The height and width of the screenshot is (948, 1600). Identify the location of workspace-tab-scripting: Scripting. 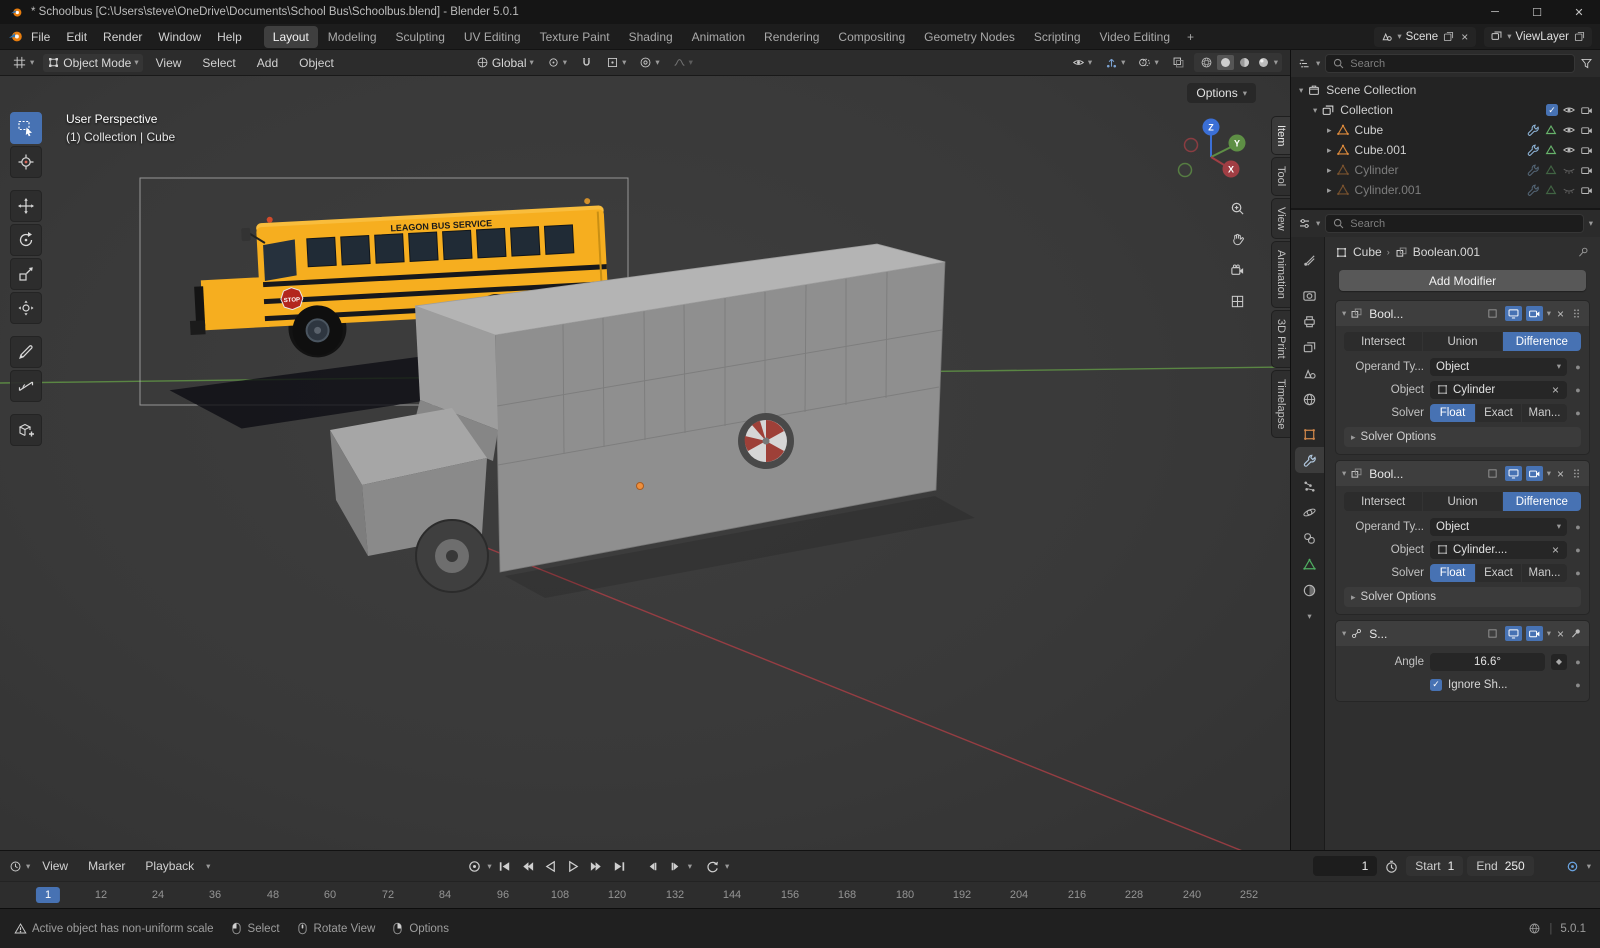
(1057, 37).